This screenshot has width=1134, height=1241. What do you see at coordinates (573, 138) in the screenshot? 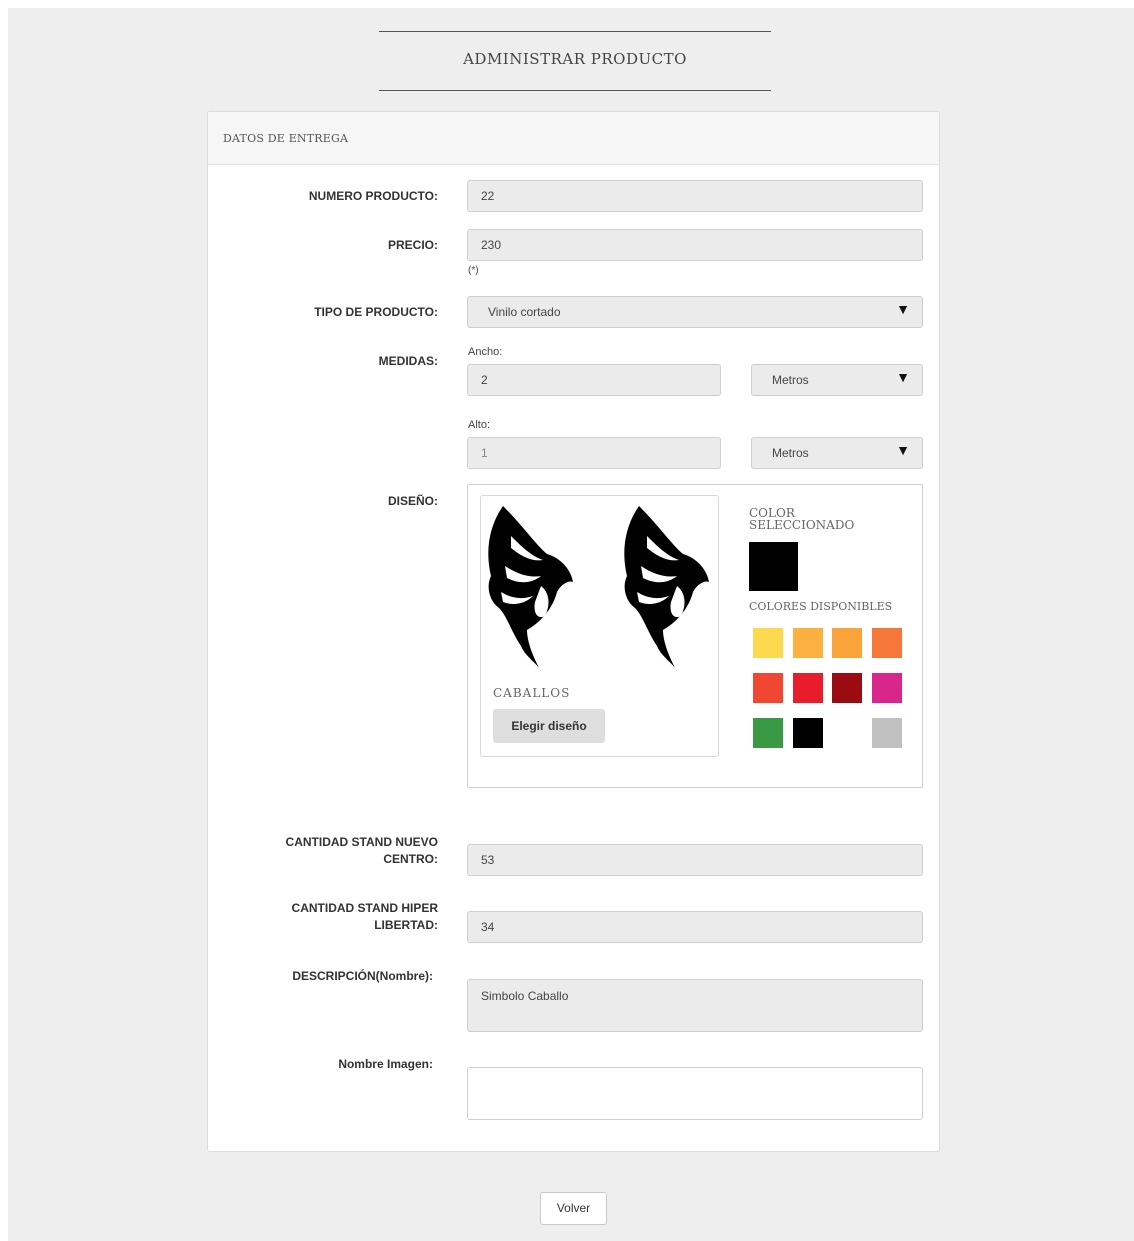
I see `panel-header: DATOS DE ENTREGA` at bounding box center [573, 138].